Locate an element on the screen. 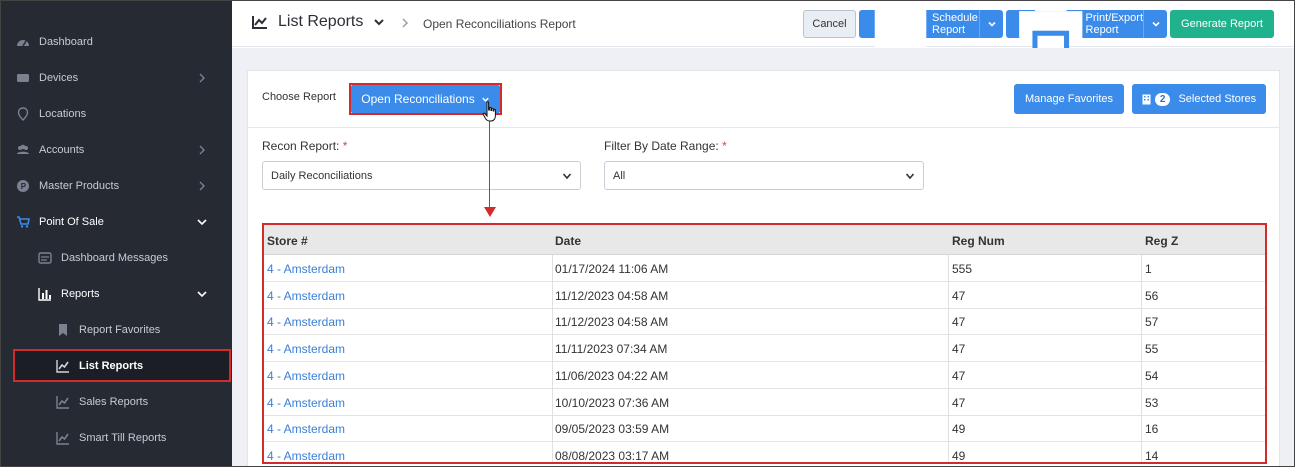 The image size is (1295, 467). schedule-report-main: Schedule Report is located at coordinates (919, 25).